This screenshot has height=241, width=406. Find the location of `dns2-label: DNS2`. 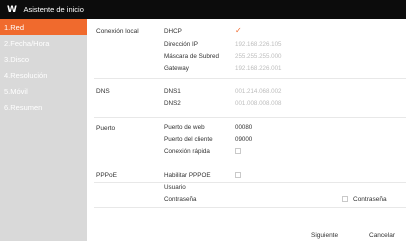

dns2-label: DNS2 is located at coordinates (172, 103).